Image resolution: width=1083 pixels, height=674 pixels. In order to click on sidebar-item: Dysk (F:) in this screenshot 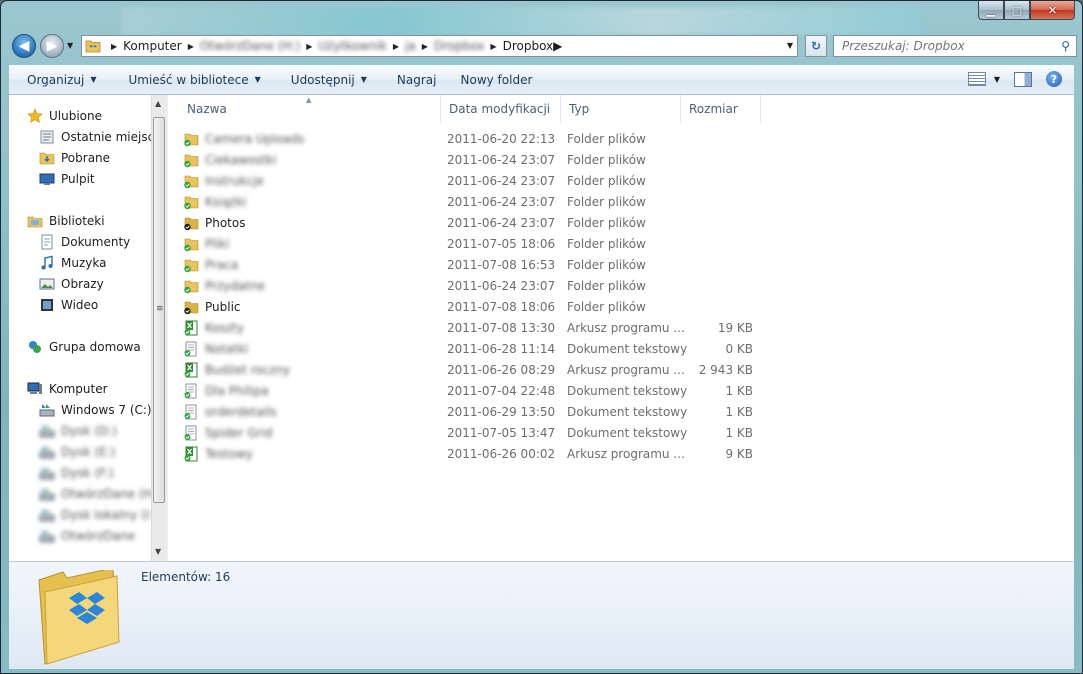, I will do `click(76, 472)`.